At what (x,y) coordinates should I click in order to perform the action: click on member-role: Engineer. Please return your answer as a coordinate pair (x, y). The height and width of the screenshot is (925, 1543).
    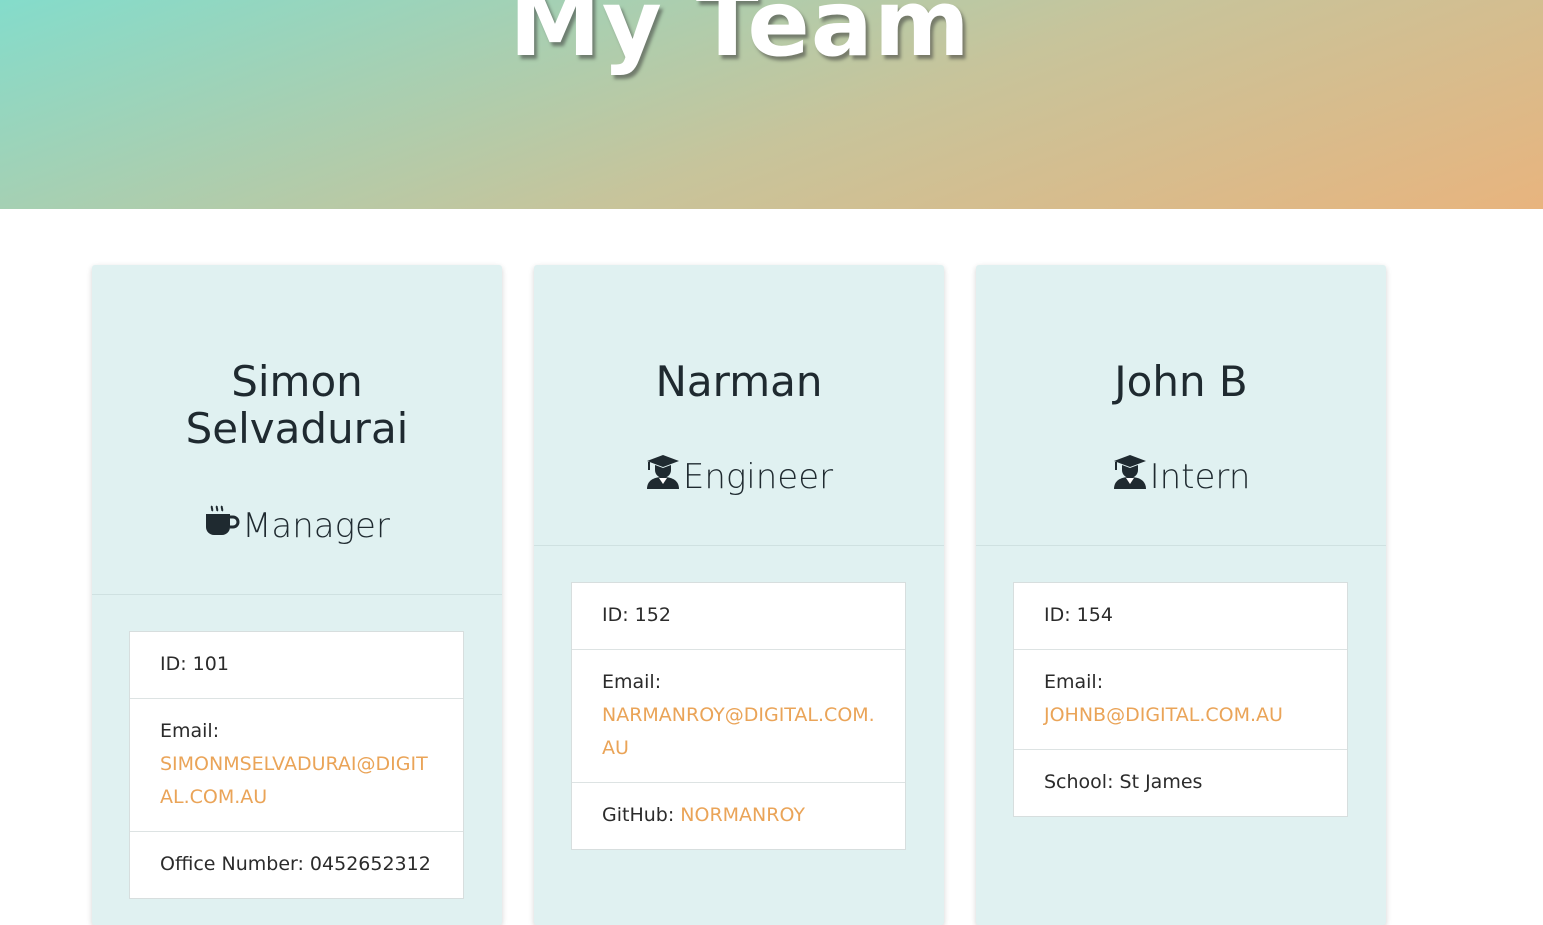
    Looking at the image, I should click on (739, 476).